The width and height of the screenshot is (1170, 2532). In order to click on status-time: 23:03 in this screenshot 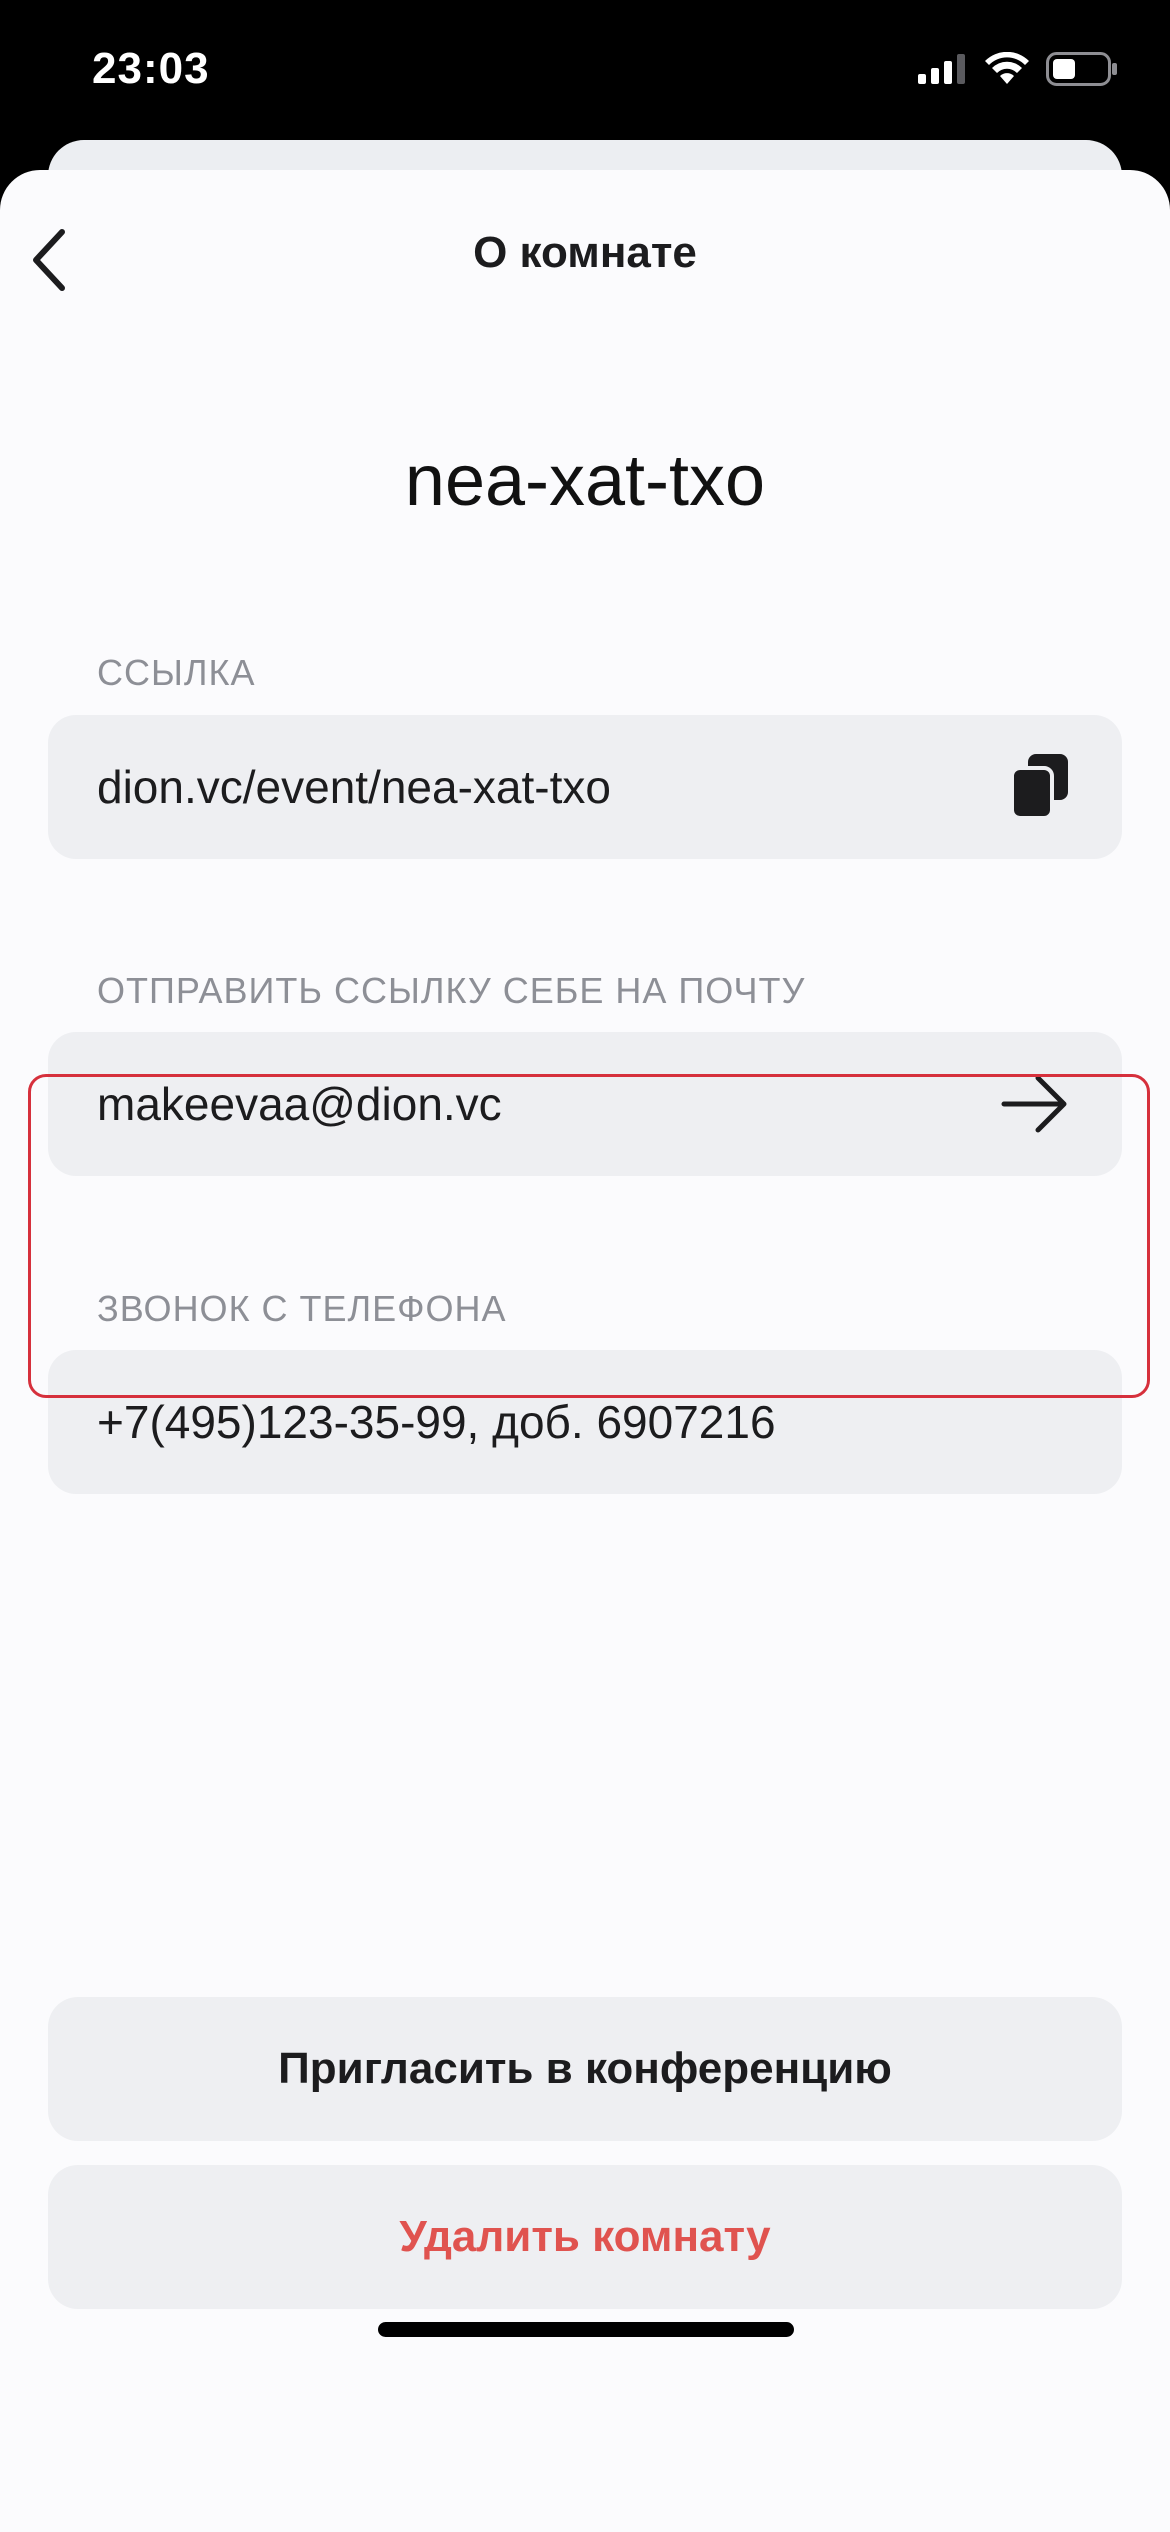, I will do `click(151, 68)`.